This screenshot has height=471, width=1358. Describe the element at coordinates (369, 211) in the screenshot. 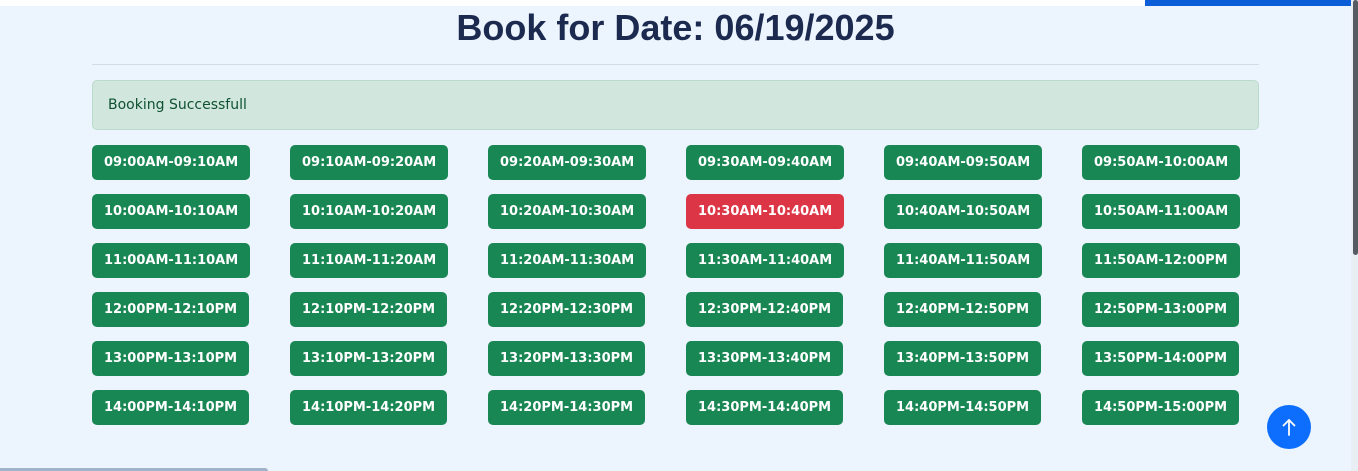

I see `time-slot-button: 10:10AM-10:20AM` at that location.